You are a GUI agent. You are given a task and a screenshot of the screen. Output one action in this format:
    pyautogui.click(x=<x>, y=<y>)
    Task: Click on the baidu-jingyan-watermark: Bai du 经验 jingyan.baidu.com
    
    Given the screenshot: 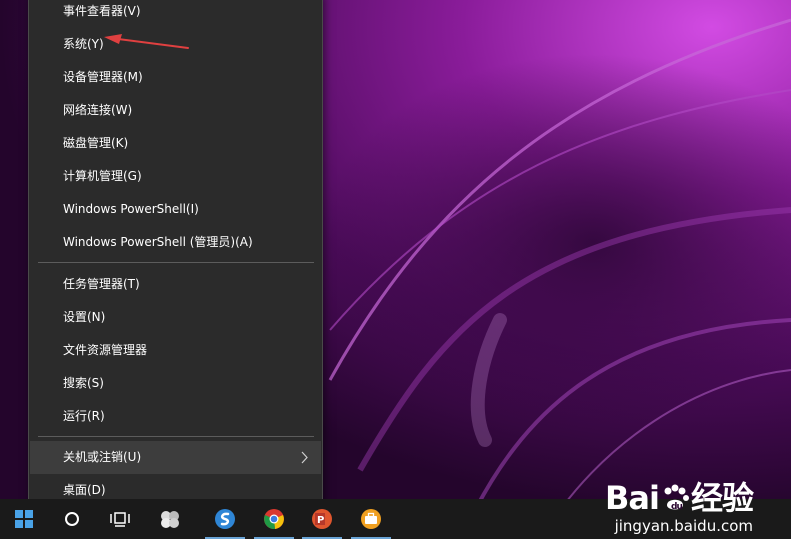 What is the action you would take?
    pyautogui.click(x=679, y=504)
    